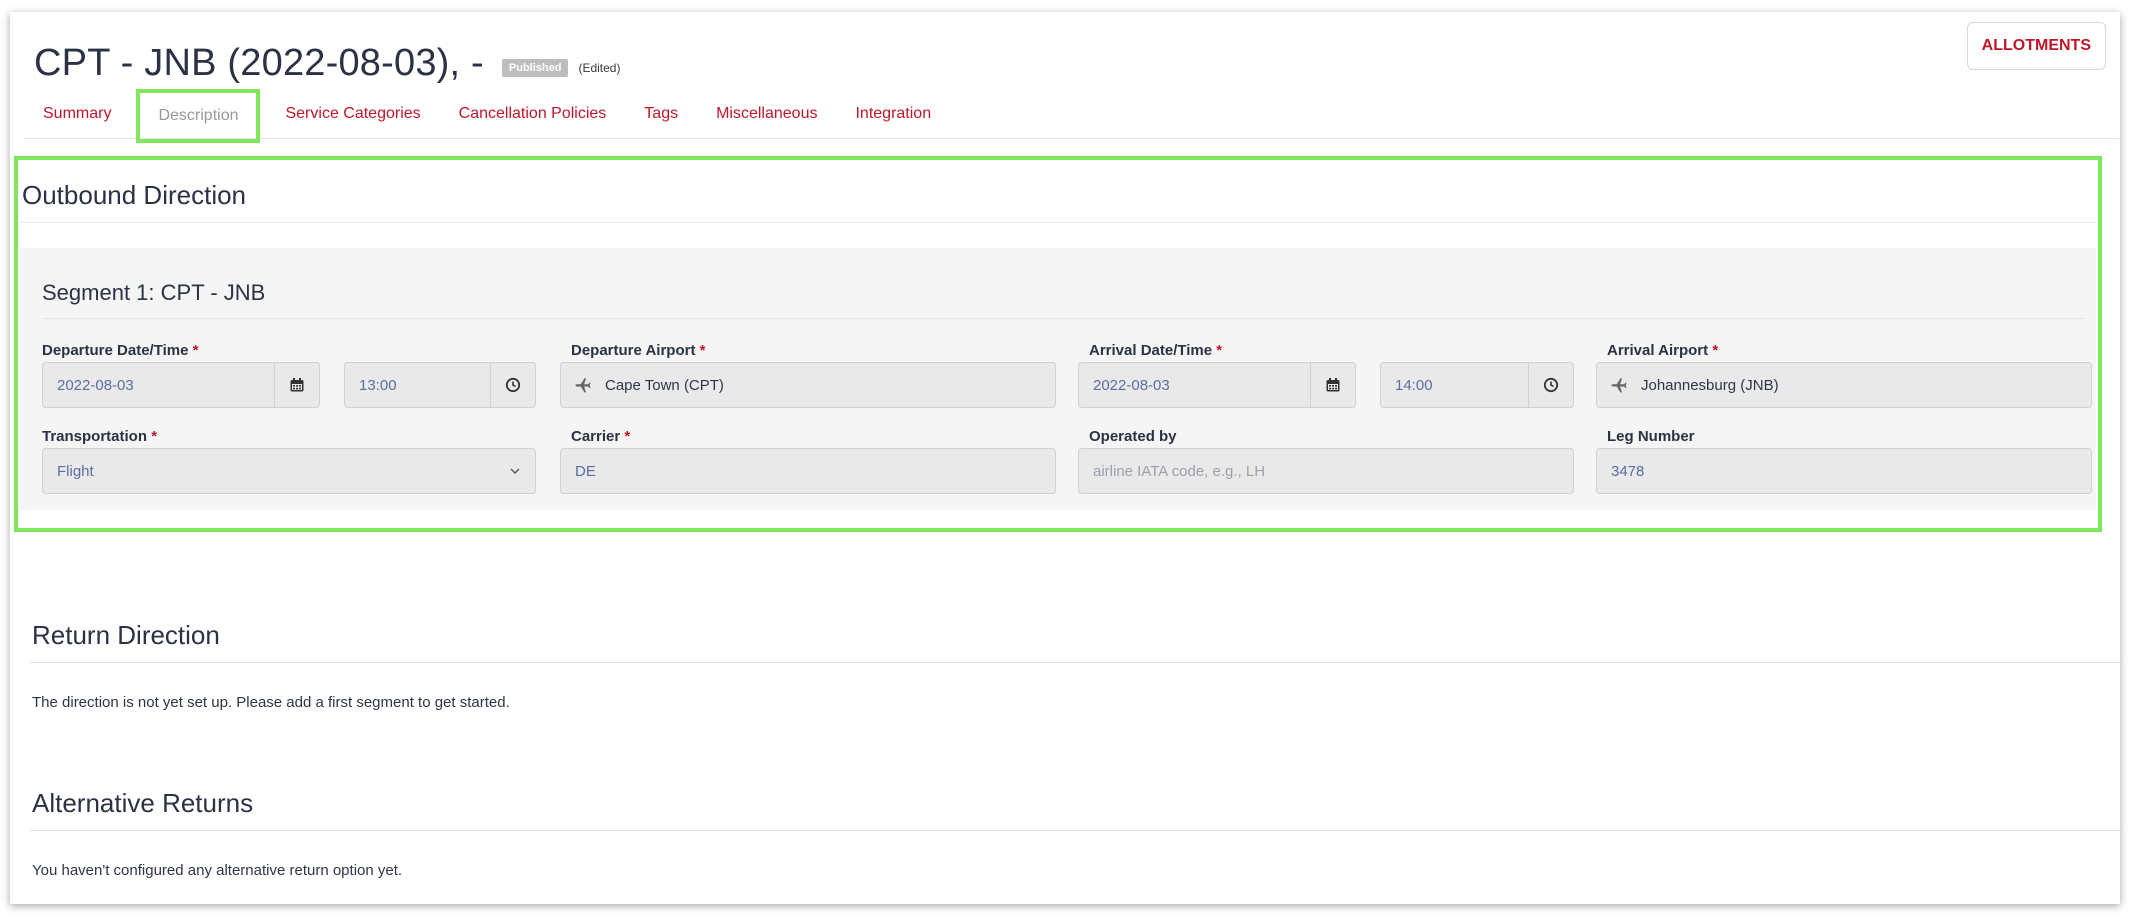 The height and width of the screenshot is (918, 2134). I want to click on return-direction-heading: Return Direction, so click(126, 635).